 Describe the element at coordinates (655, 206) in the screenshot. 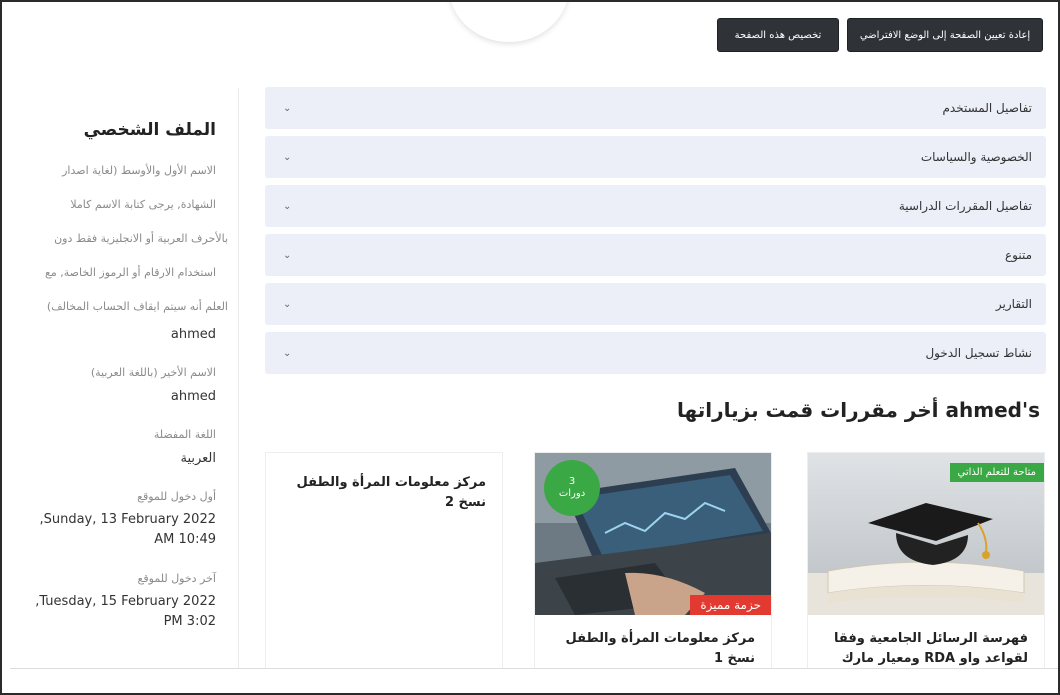

I see `section-course-details: ⌄ تفاصيل المقررات الدراسية` at that location.